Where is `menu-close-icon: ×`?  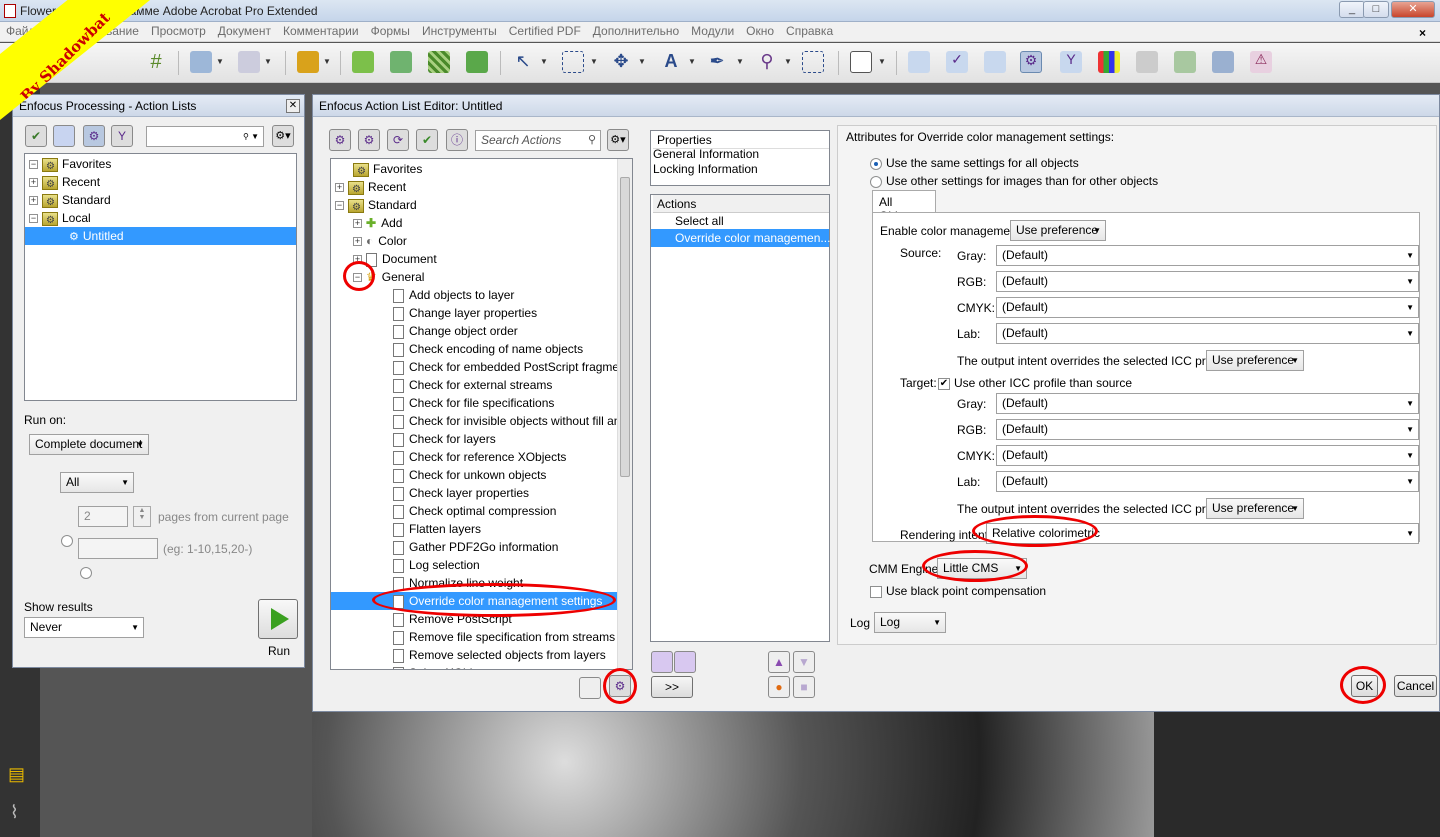 menu-close-icon: × is located at coordinates (1422, 33).